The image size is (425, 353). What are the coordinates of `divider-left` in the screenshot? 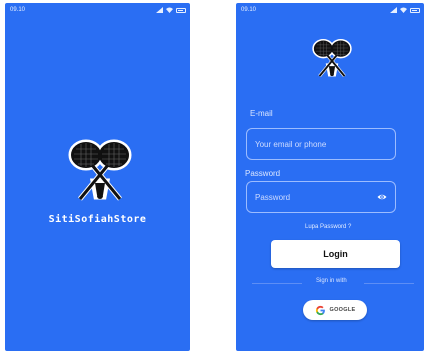 It's located at (277, 283).